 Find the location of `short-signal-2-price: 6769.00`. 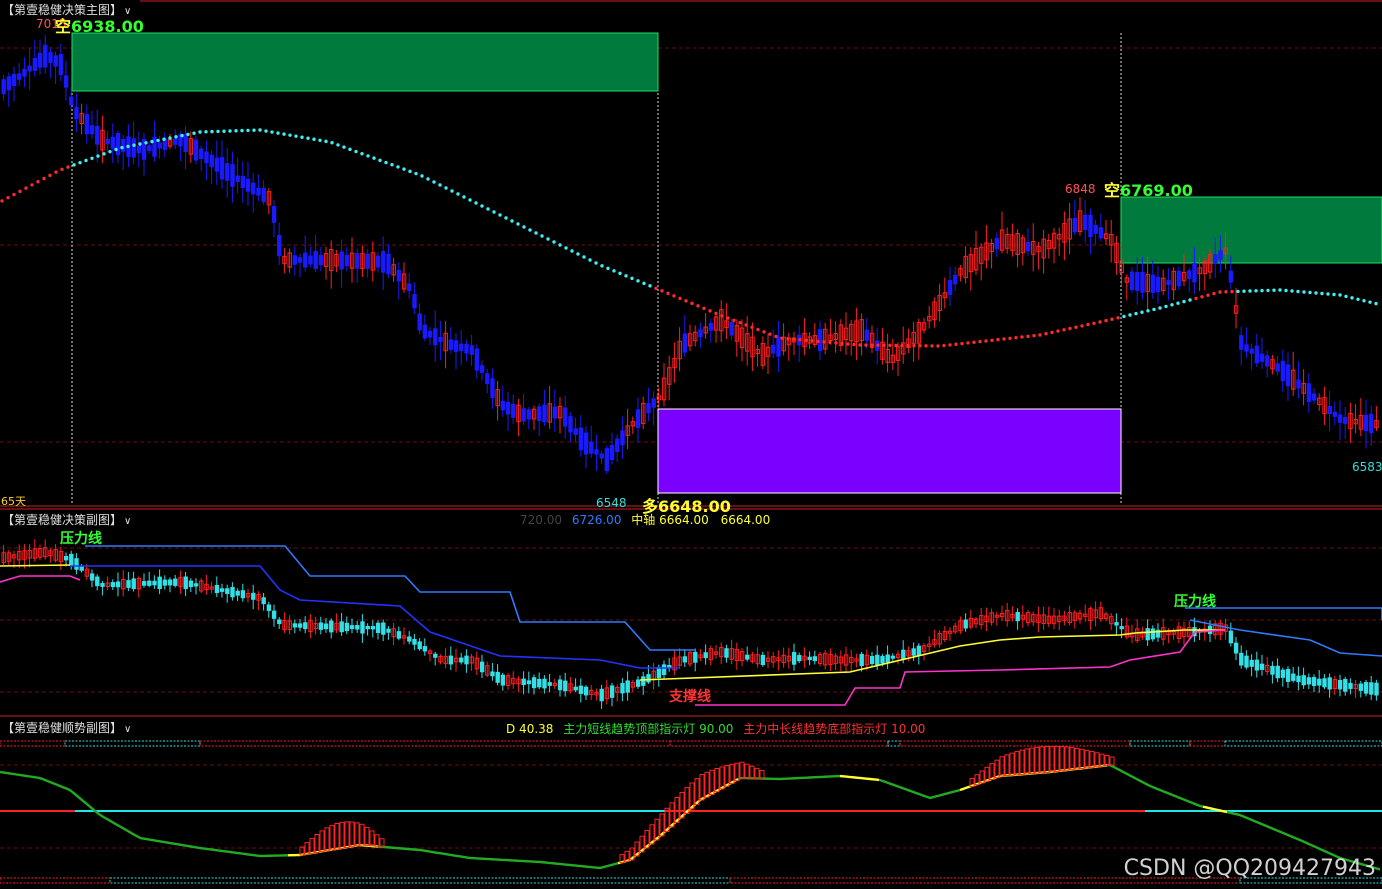

short-signal-2-price: 6769.00 is located at coordinates (1156, 190).